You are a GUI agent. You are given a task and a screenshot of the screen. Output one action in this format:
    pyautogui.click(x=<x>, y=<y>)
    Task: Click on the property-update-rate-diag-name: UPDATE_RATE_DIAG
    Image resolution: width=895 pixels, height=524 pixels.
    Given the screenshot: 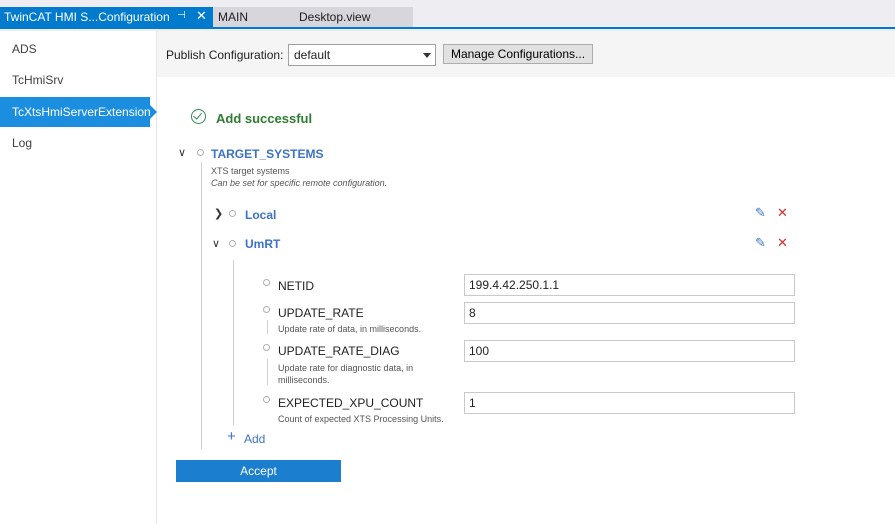 What is the action you would take?
    pyautogui.click(x=339, y=351)
    